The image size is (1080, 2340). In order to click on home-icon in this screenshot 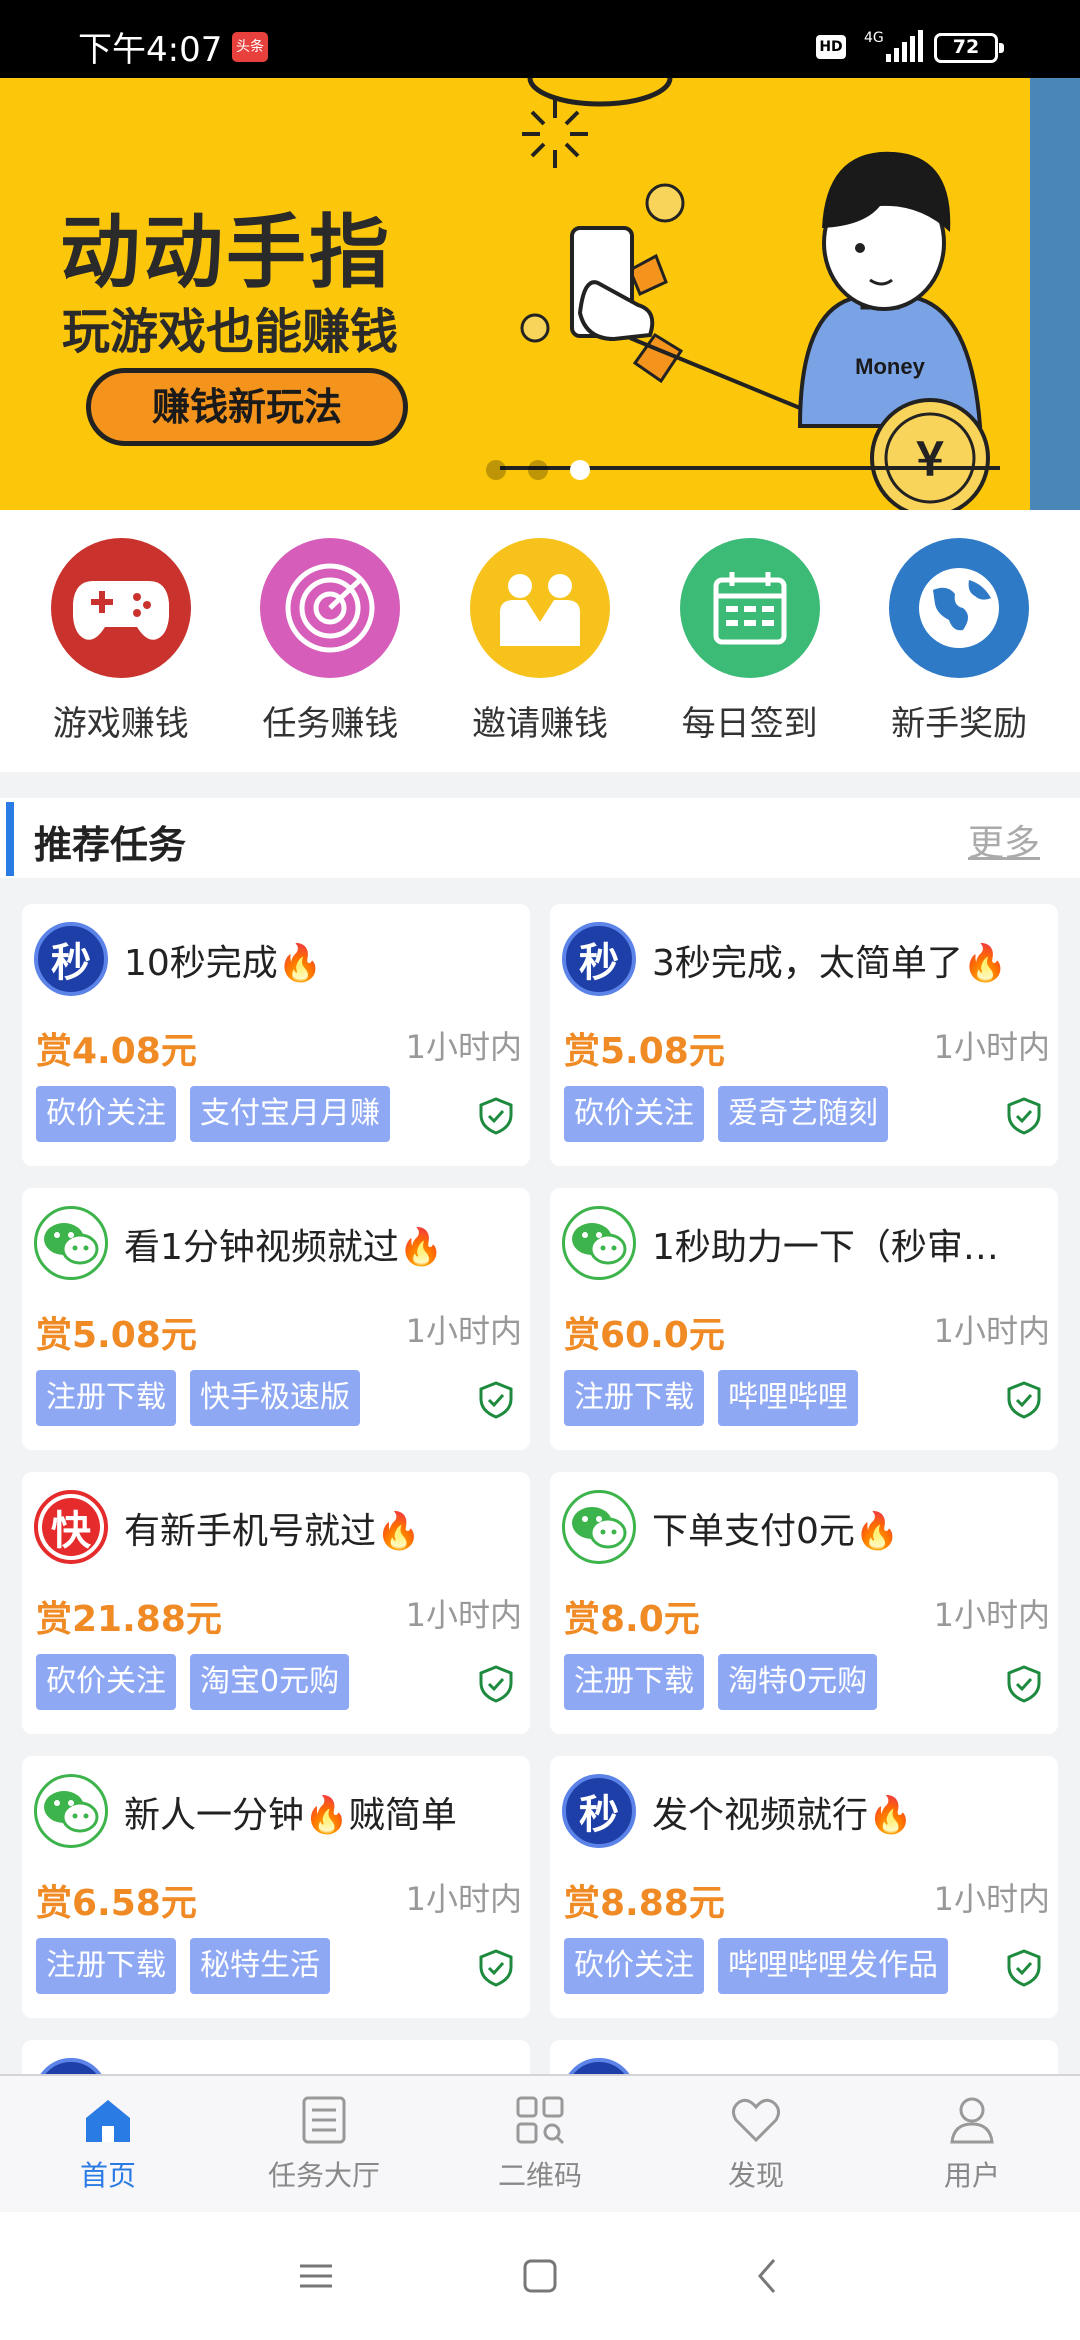, I will do `click(108, 2121)`.